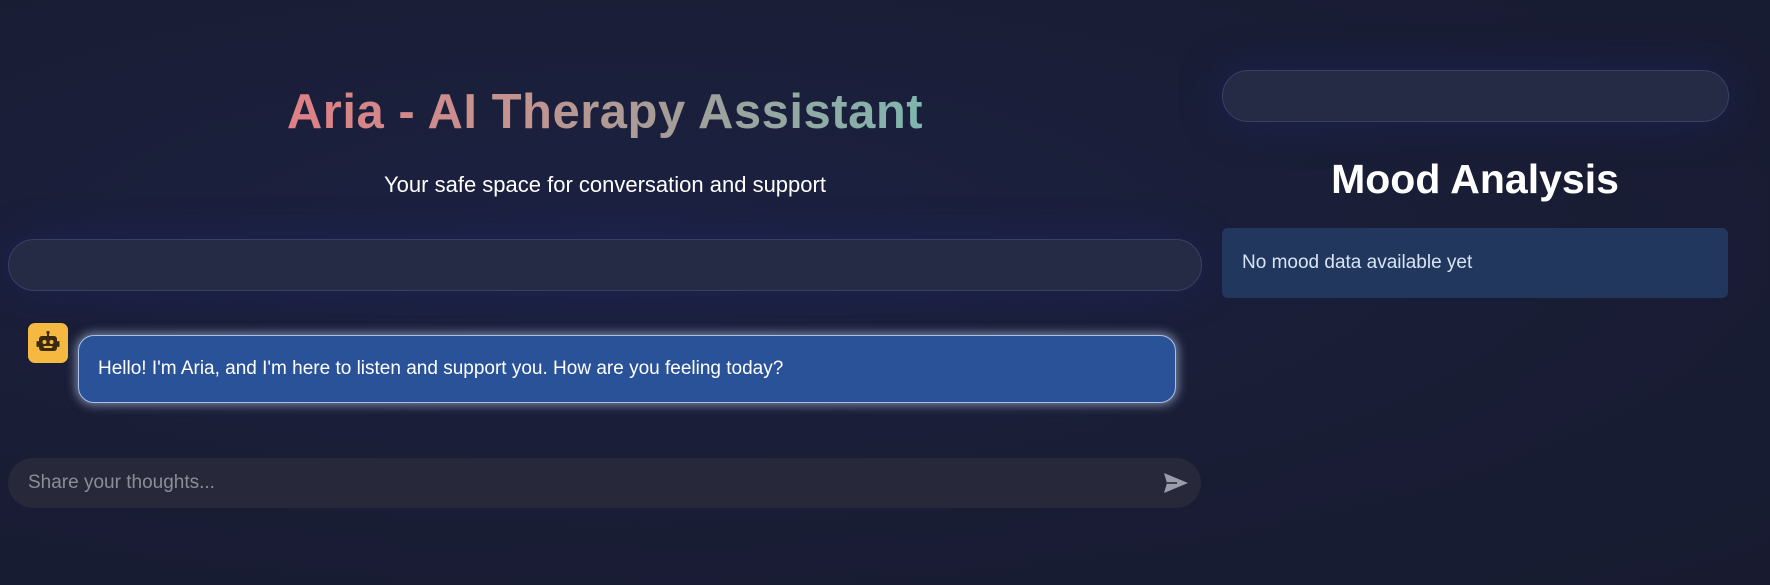 This screenshot has height=585, width=1770. Describe the element at coordinates (48, 340) in the screenshot. I see `robot-icon` at that location.